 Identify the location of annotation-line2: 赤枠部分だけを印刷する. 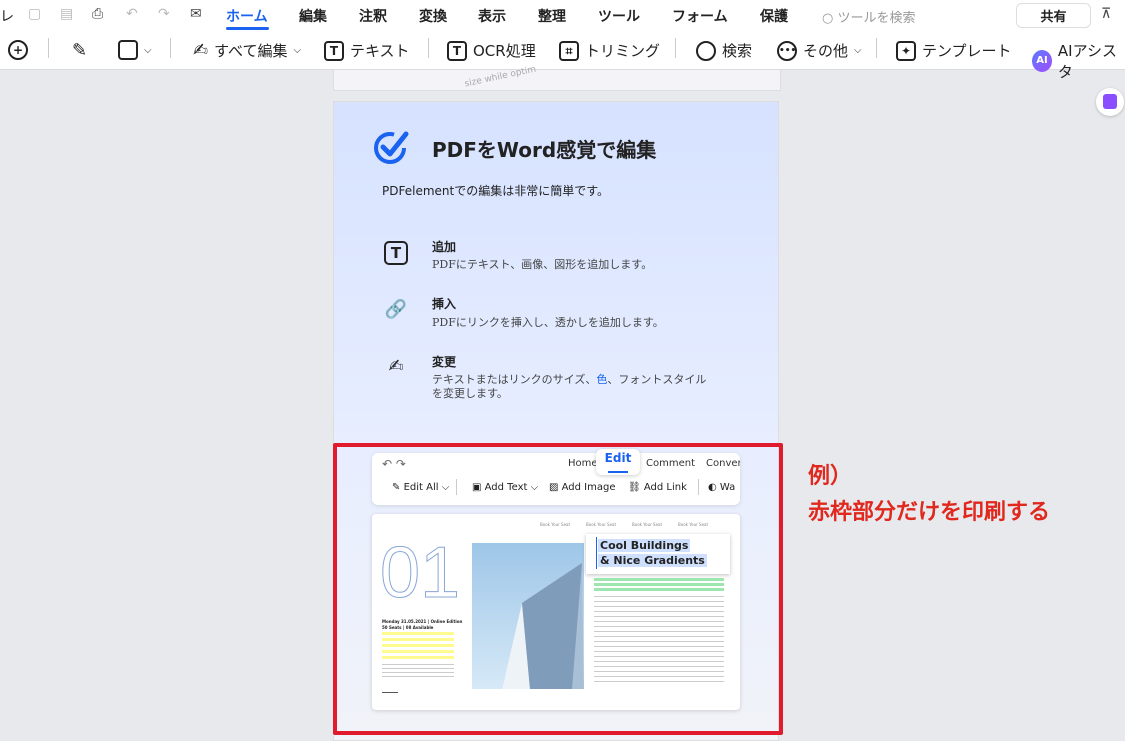
(929, 512).